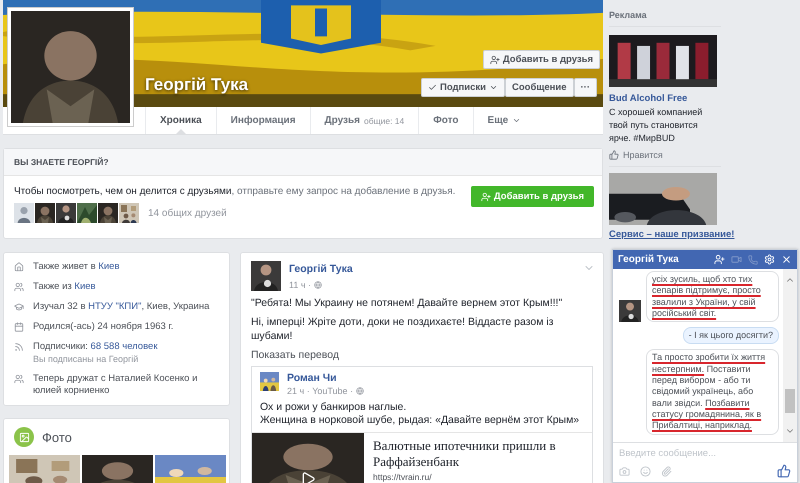 This screenshot has height=483, width=800. Describe the element at coordinates (736, 259) in the screenshot. I see `video-icon` at that location.